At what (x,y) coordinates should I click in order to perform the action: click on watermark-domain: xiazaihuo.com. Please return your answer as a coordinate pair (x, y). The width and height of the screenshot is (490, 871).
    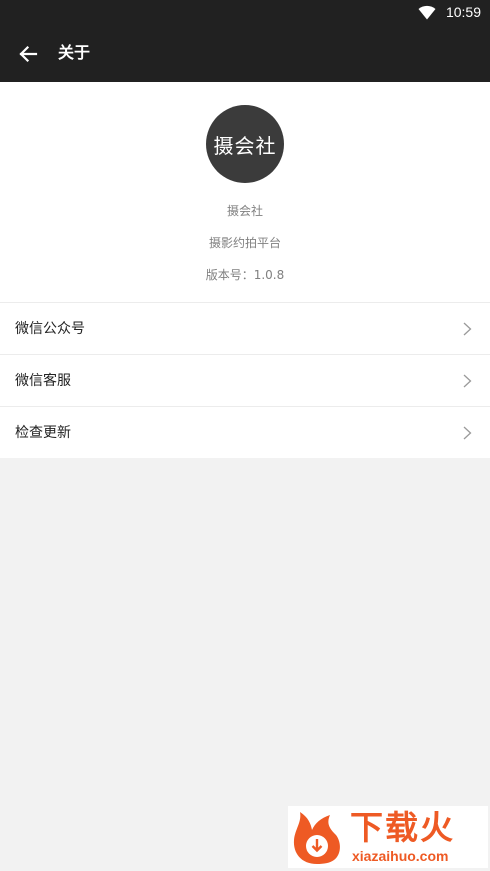
    Looking at the image, I should click on (400, 856).